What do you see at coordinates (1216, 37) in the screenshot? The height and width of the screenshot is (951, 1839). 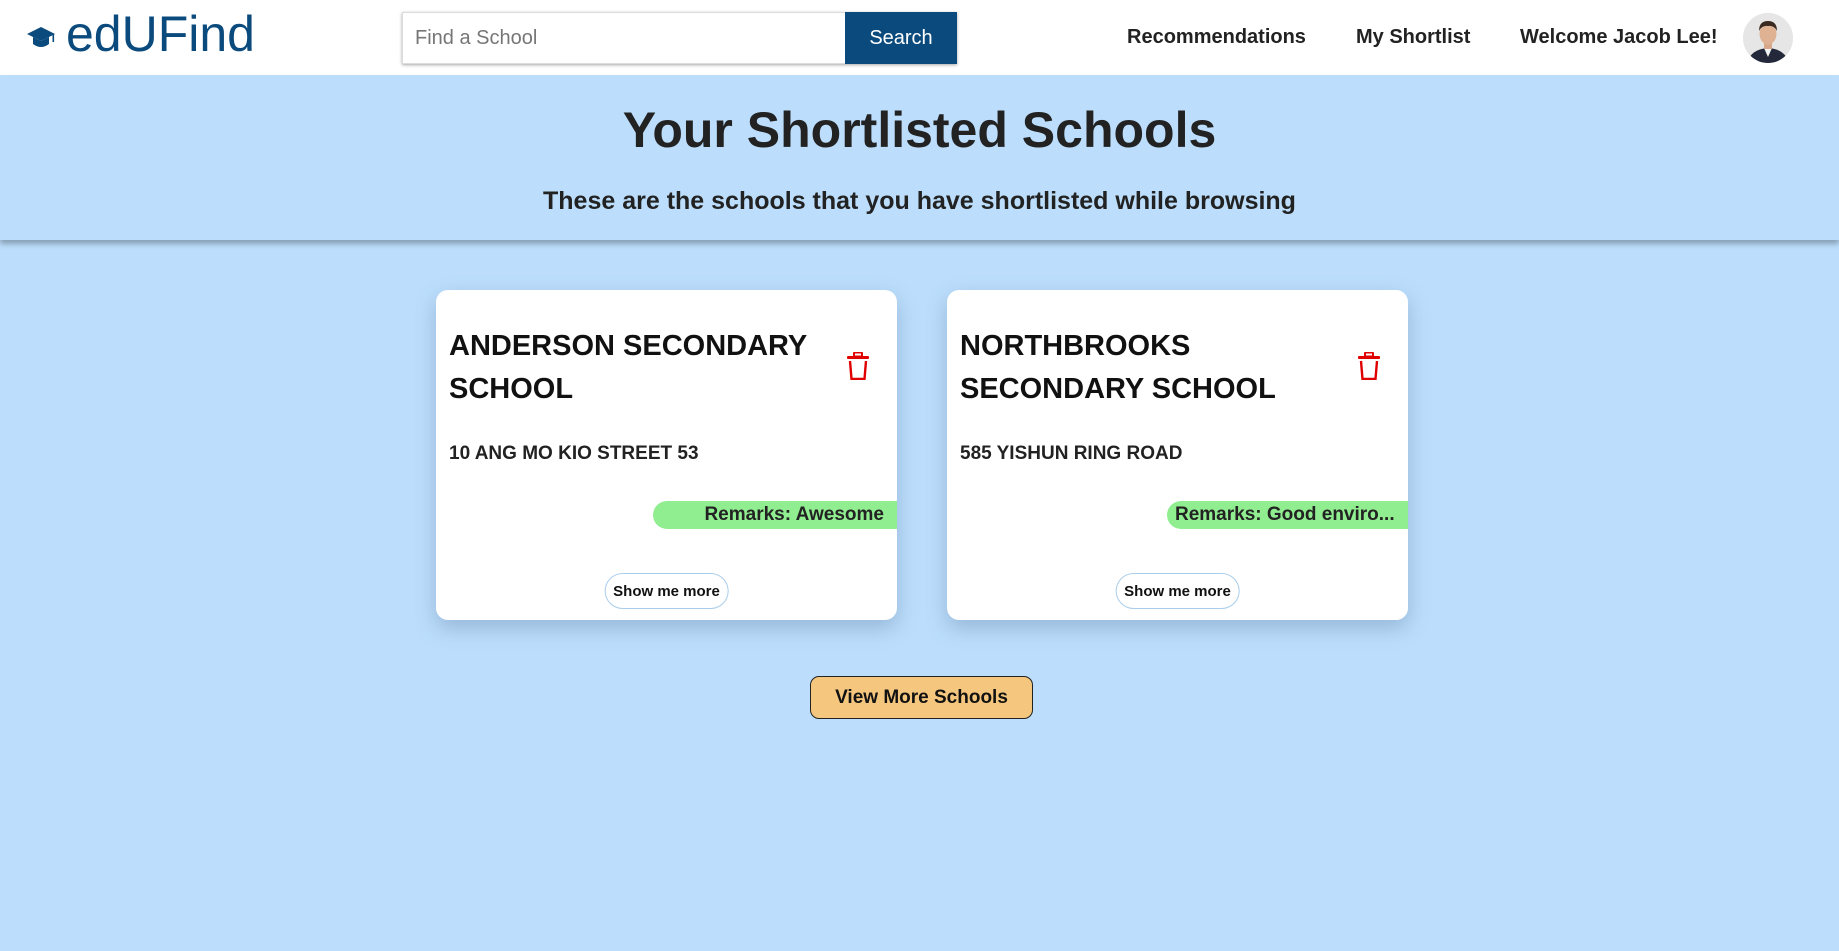 I see `nav-recommendations-link: Recommendations` at bounding box center [1216, 37].